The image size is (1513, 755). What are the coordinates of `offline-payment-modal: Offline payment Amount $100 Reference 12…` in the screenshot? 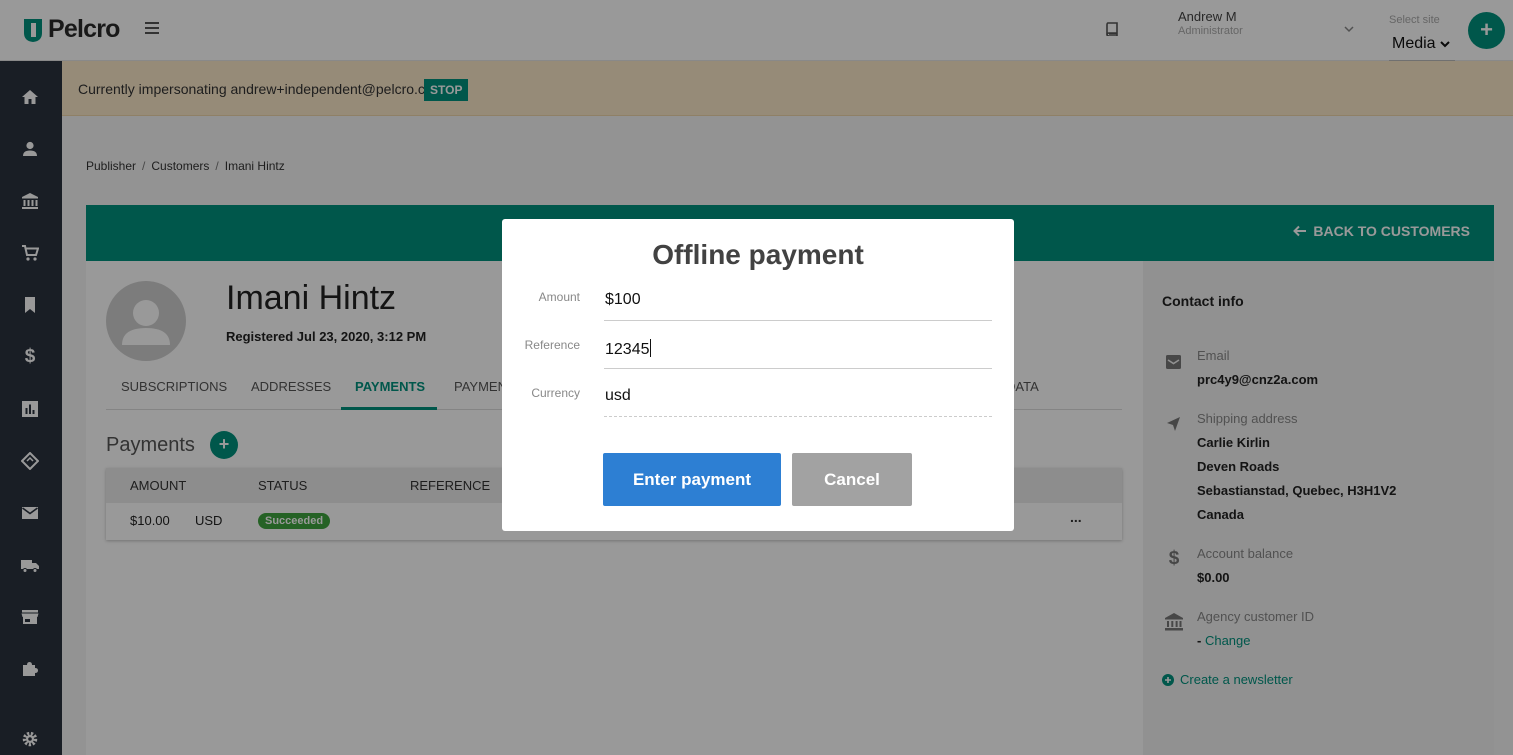 It's located at (758, 375).